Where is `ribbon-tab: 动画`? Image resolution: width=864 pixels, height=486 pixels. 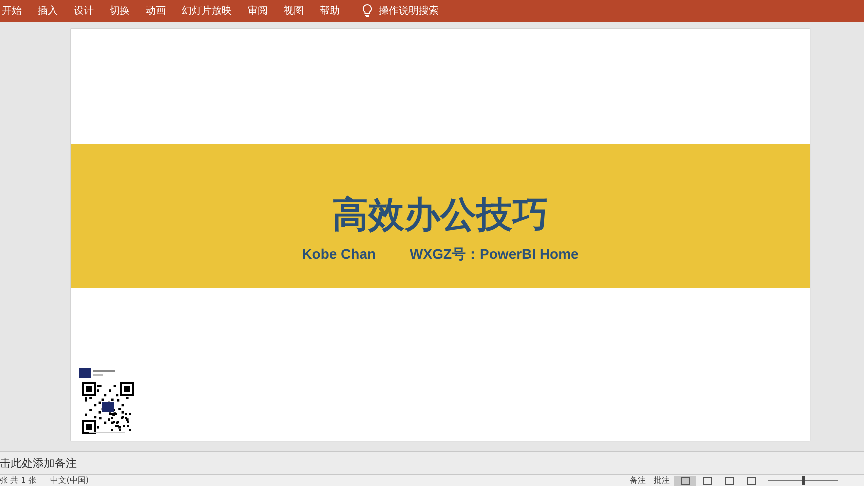
ribbon-tab: 动画 is located at coordinates (160, 11).